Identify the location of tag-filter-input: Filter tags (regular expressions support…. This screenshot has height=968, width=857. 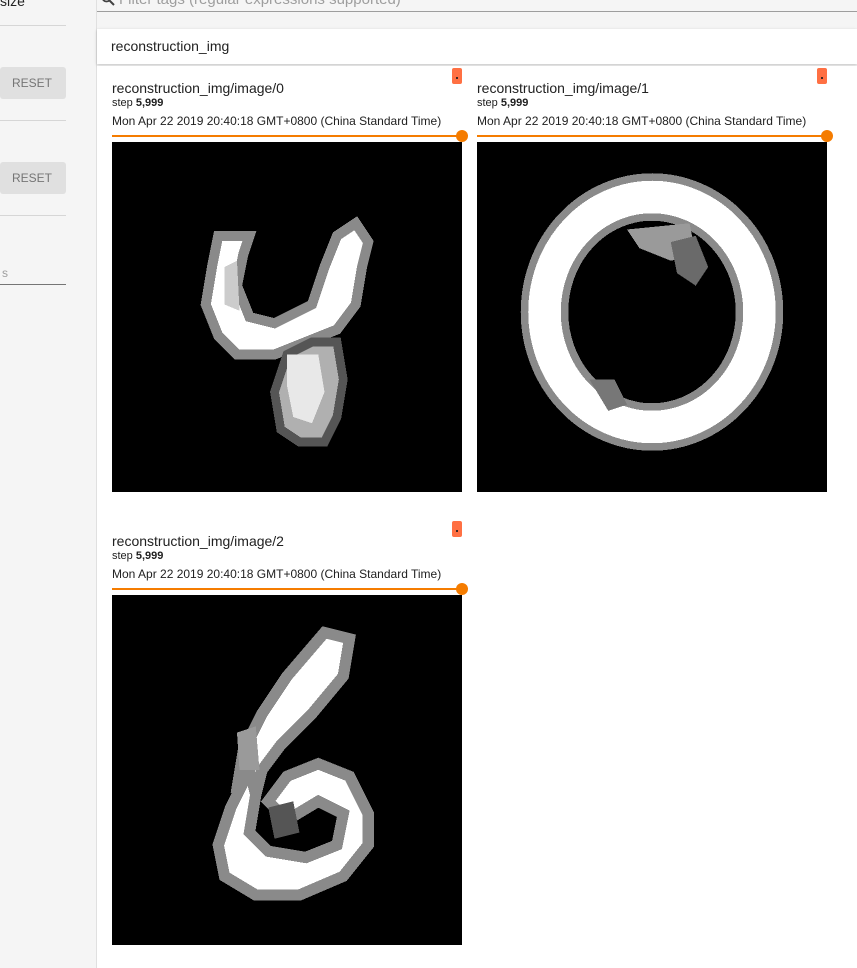
(477, 6).